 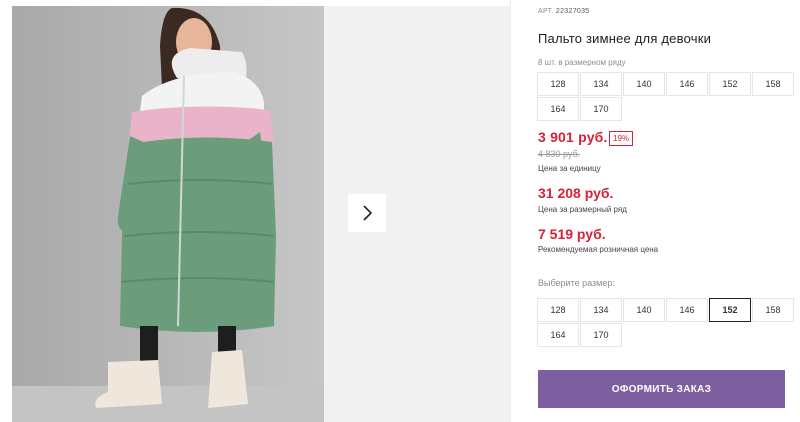 I want to click on size-option-140: 140, so click(x=644, y=310).